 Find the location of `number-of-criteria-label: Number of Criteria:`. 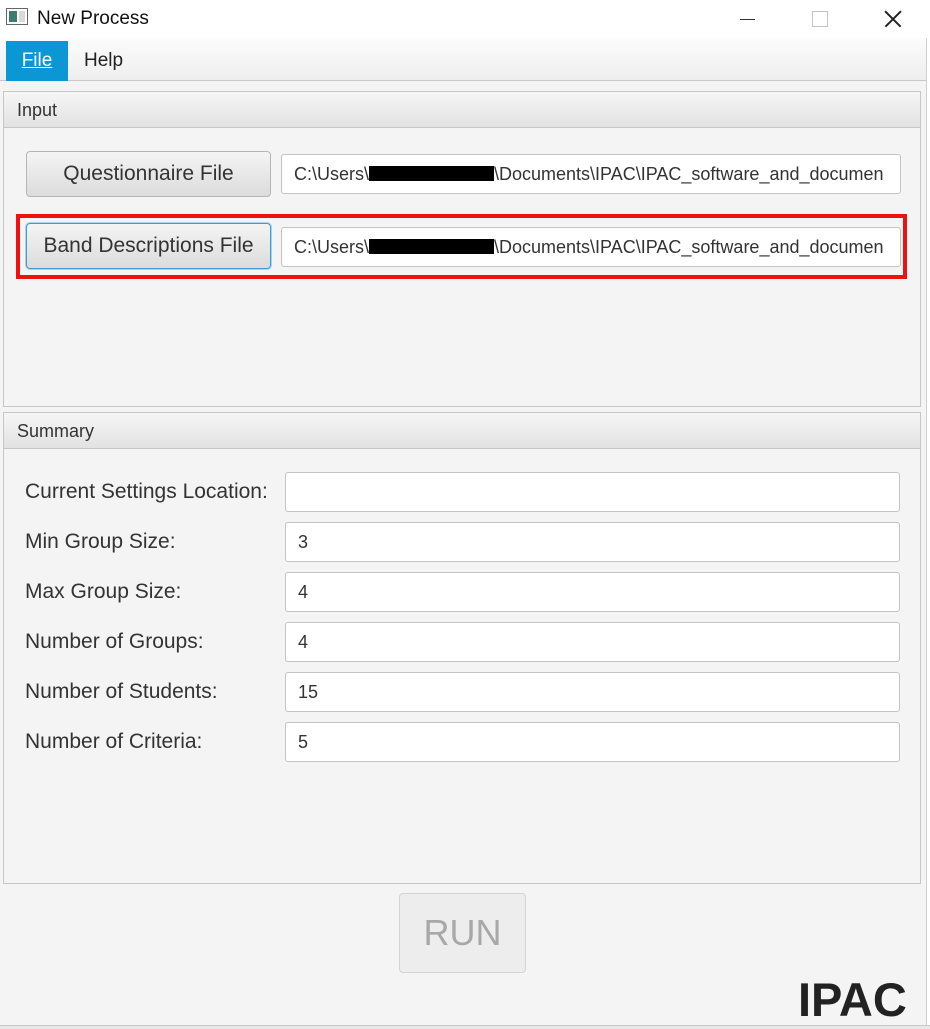

number-of-criteria-label: Number of Criteria: is located at coordinates (114, 741).